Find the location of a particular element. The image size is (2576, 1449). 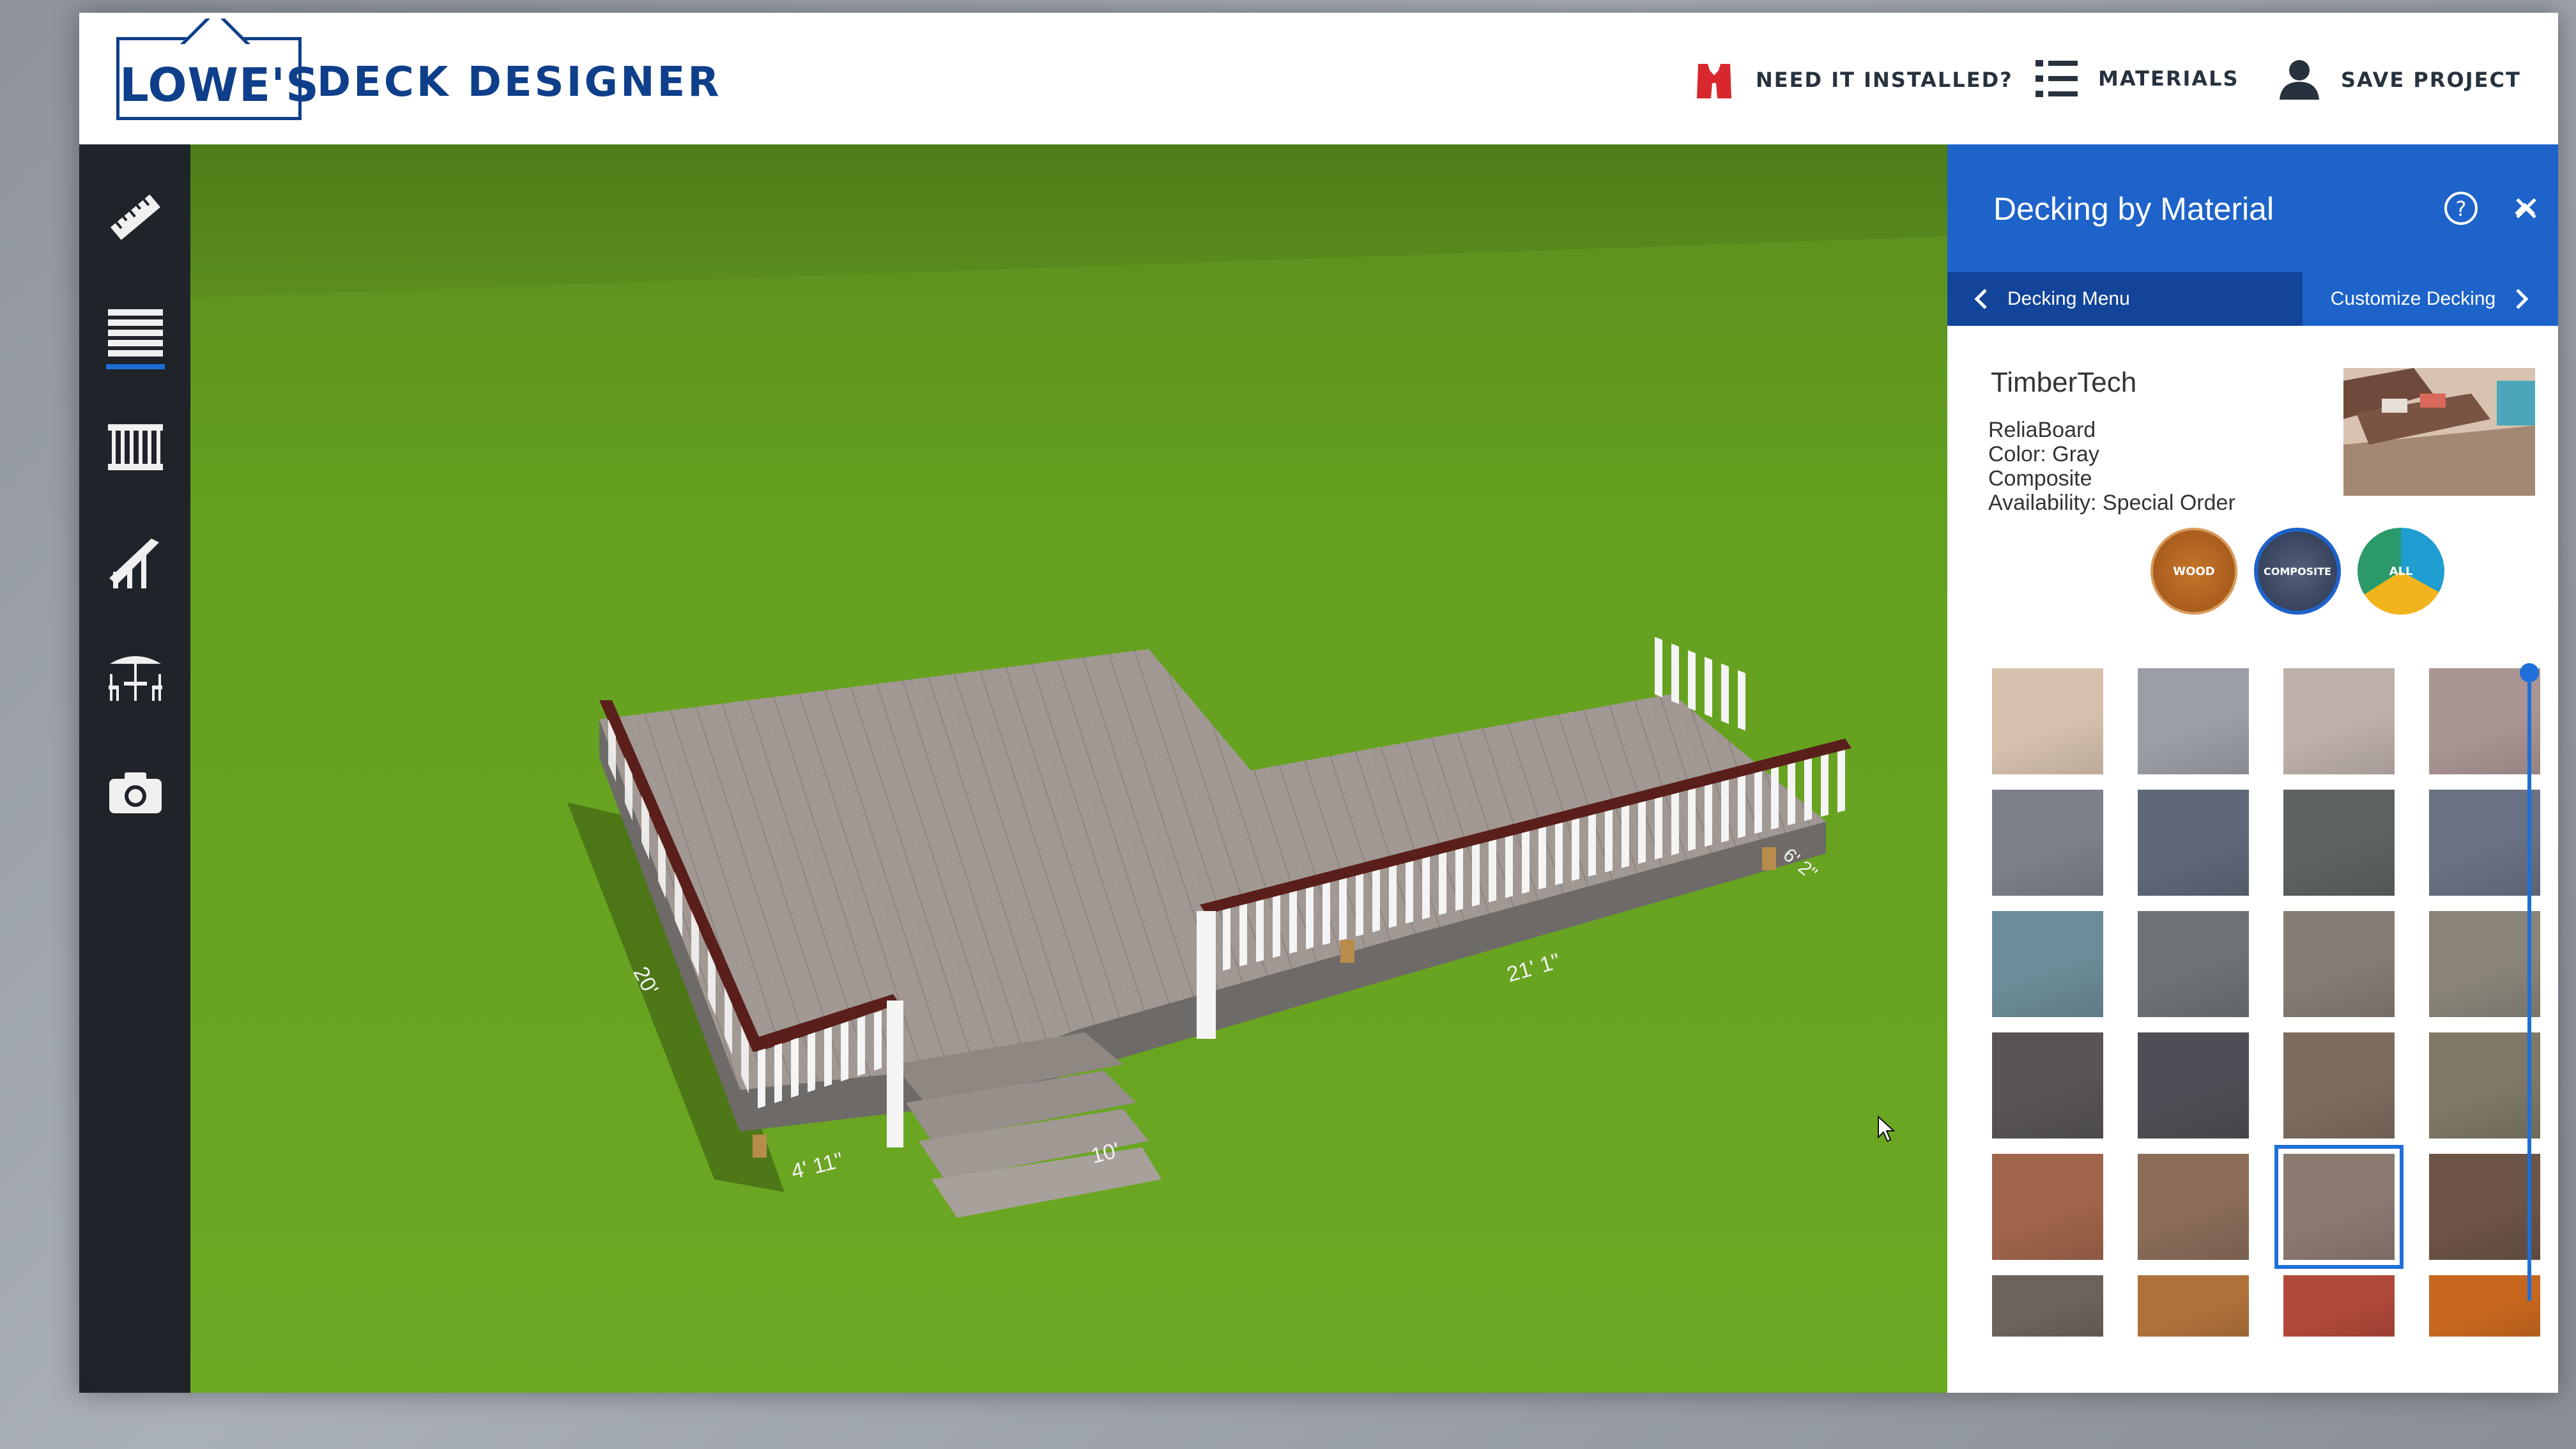

product-brand: TimberTech is located at coordinates (2064, 382).